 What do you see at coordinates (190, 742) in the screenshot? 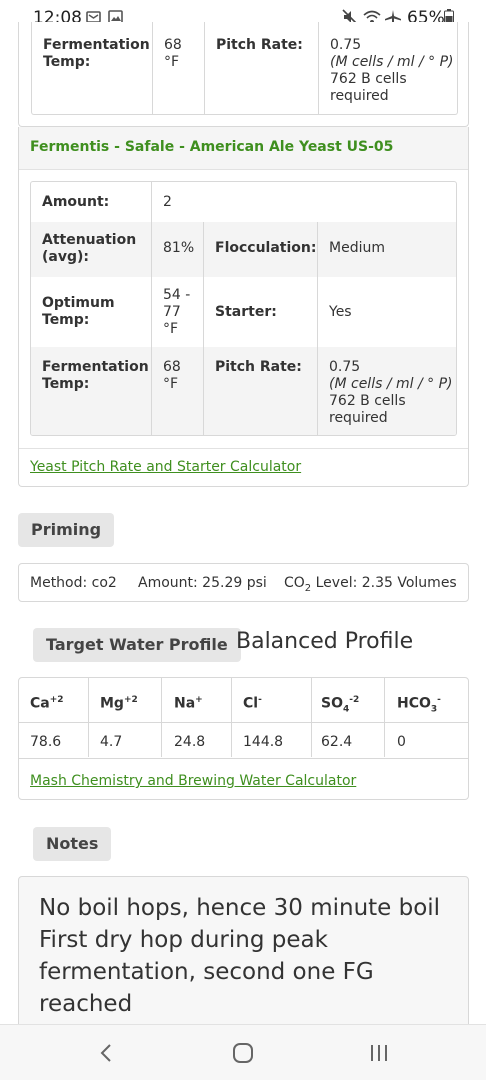
I see `water-value-na: 24.8` at bounding box center [190, 742].